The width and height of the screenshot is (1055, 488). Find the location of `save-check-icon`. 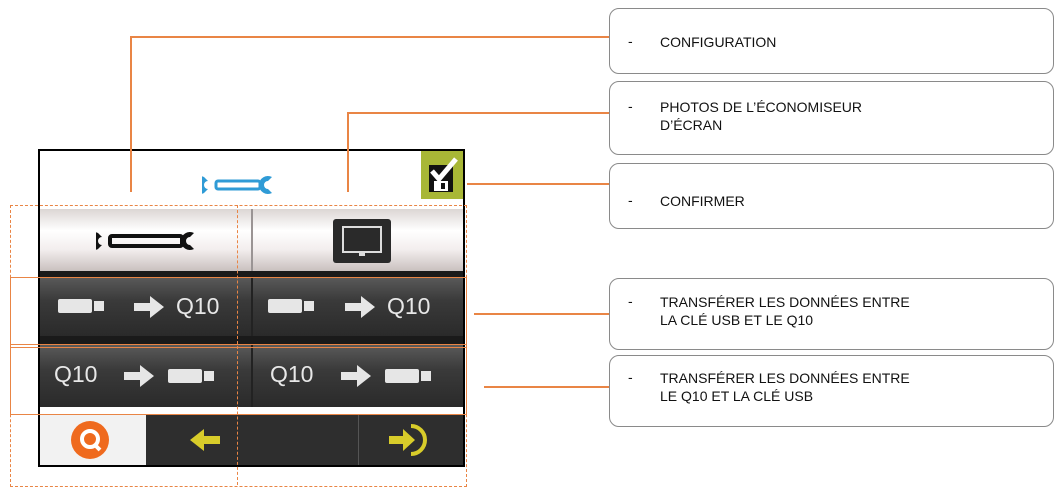

save-check-icon is located at coordinates (443, 174).